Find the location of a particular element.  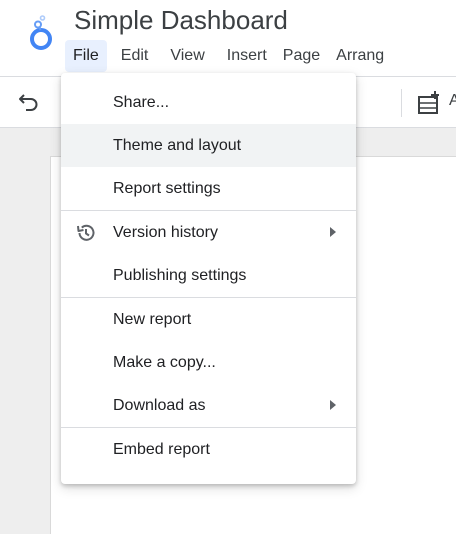

report-title: Simple Dashboard is located at coordinates (181, 20).